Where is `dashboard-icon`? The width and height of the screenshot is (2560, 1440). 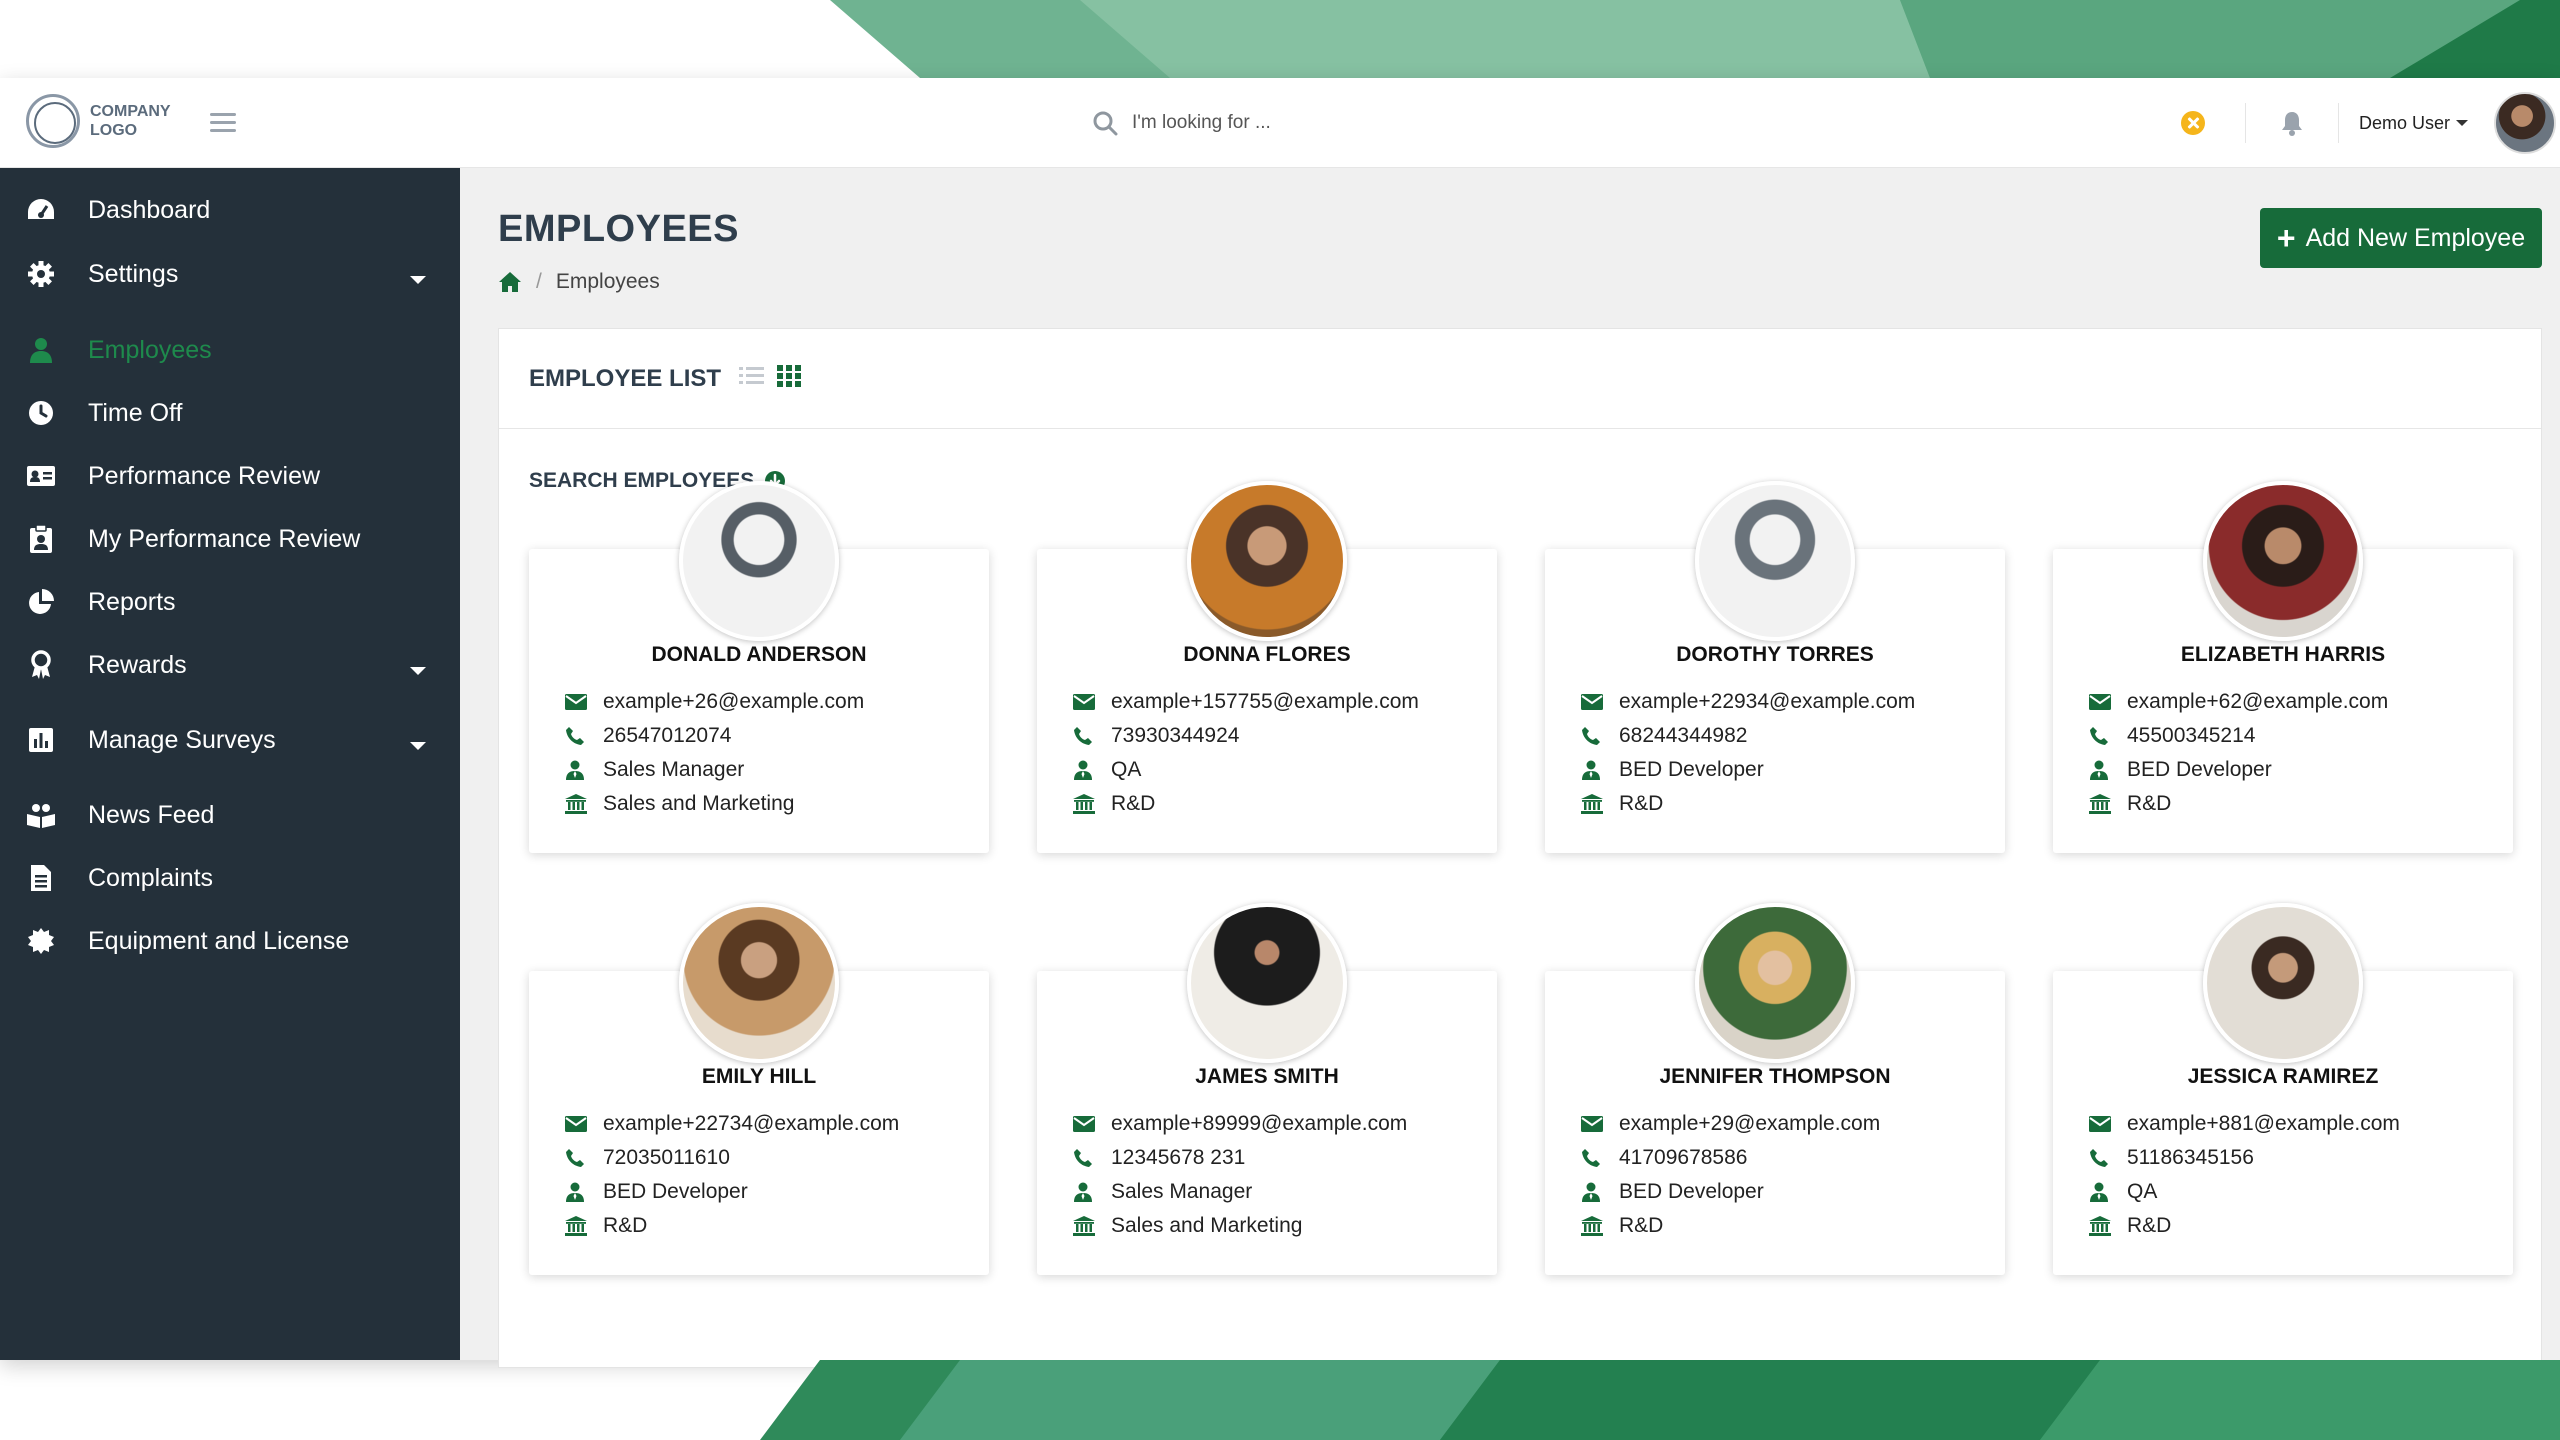 dashboard-icon is located at coordinates (41, 210).